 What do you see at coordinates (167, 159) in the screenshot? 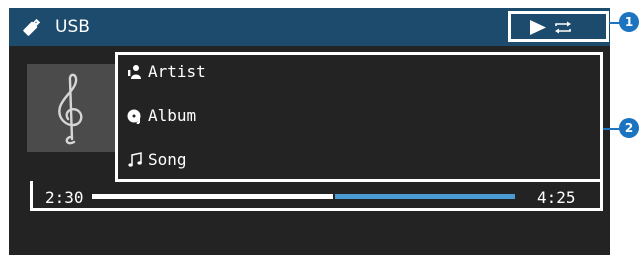
I see `song-title: Song` at bounding box center [167, 159].